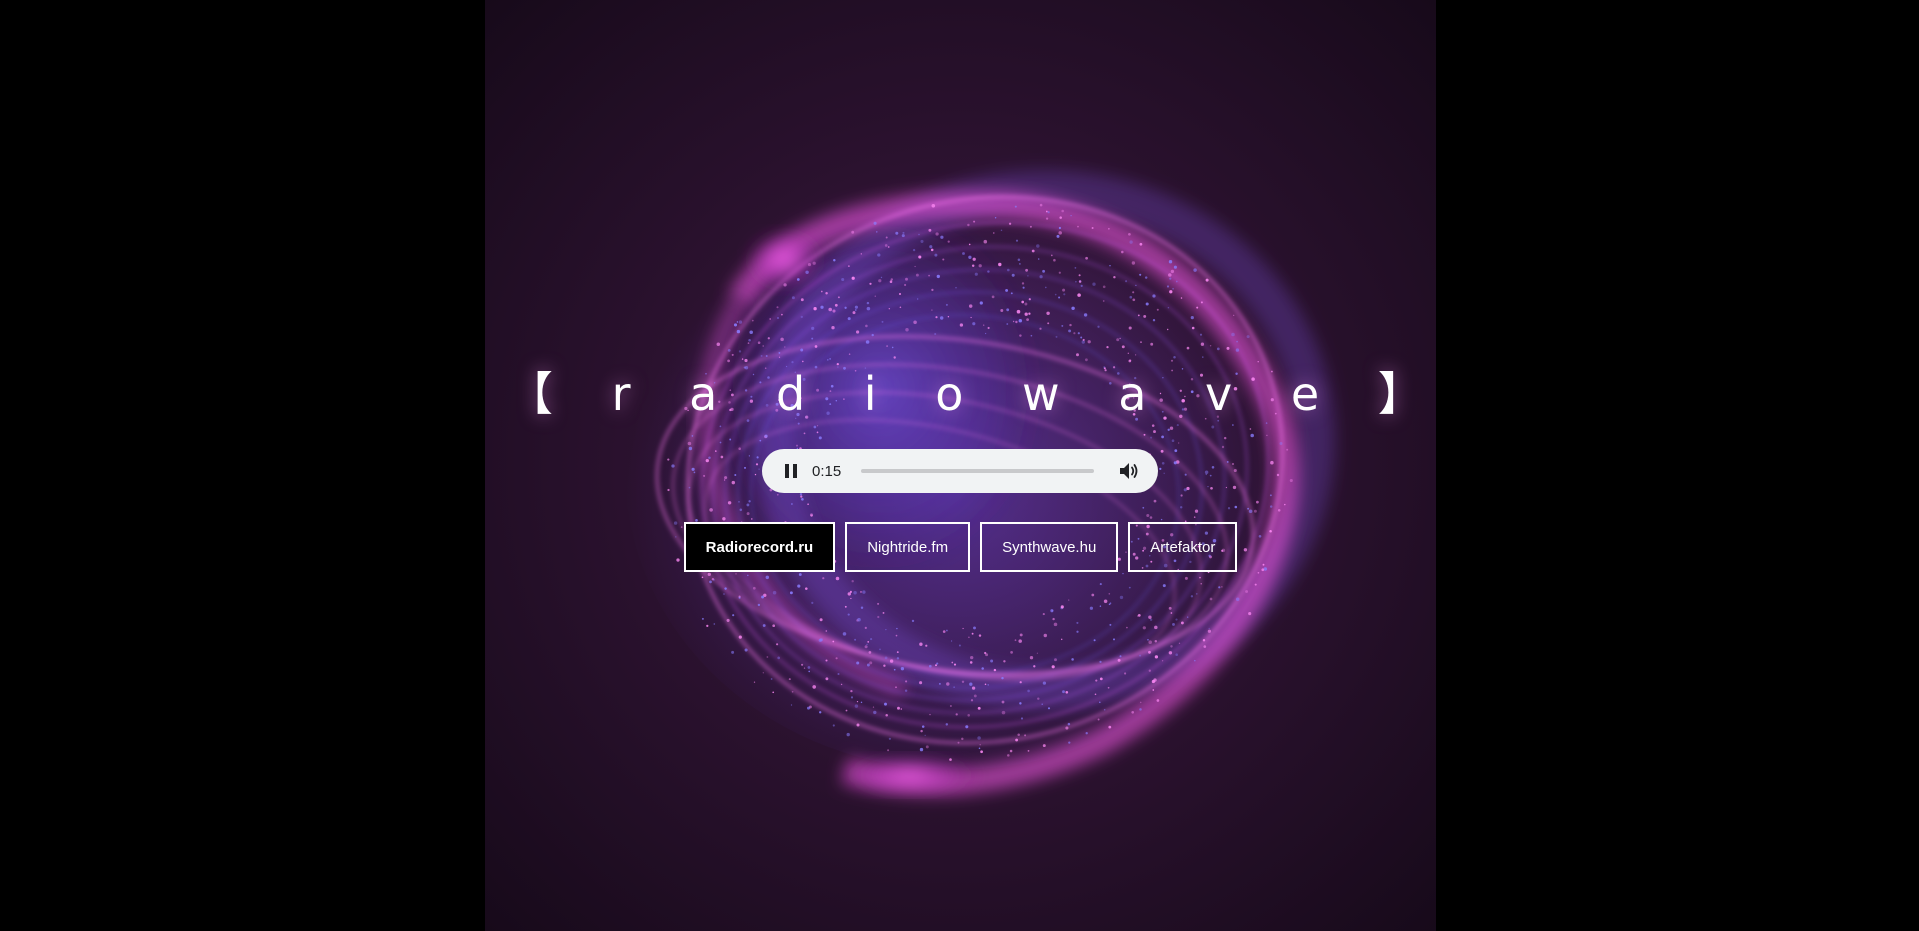 Image resolution: width=1919 pixels, height=931 pixels. What do you see at coordinates (759, 547) in the screenshot?
I see `station-button-radiorecord: Radiorecord.ru` at bounding box center [759, 547].